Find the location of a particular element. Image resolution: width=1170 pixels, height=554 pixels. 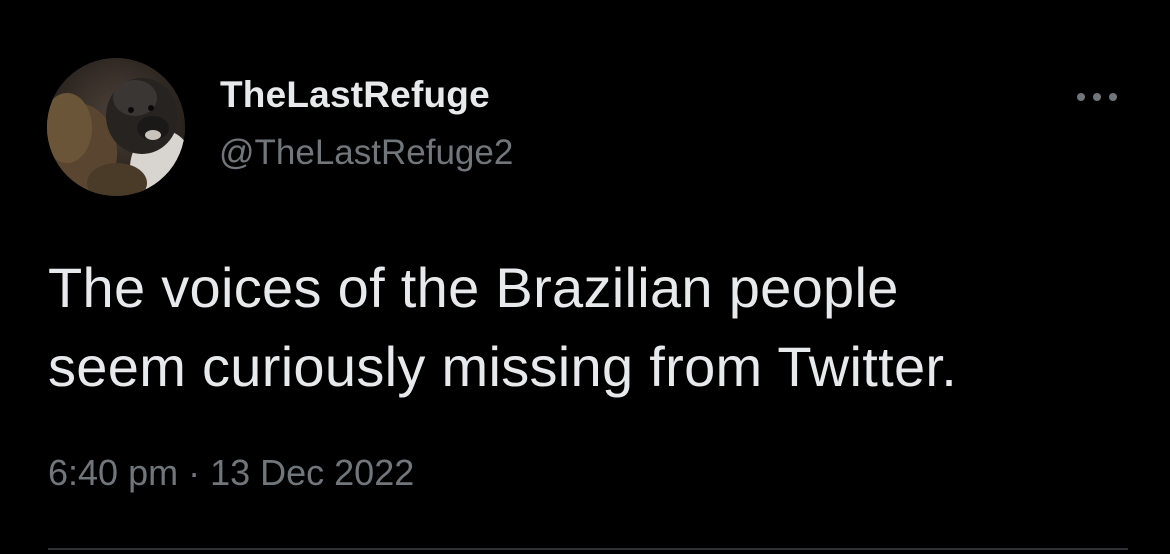

tweet-date: 13 Dec 2022 is located at coordinates (312, 472).